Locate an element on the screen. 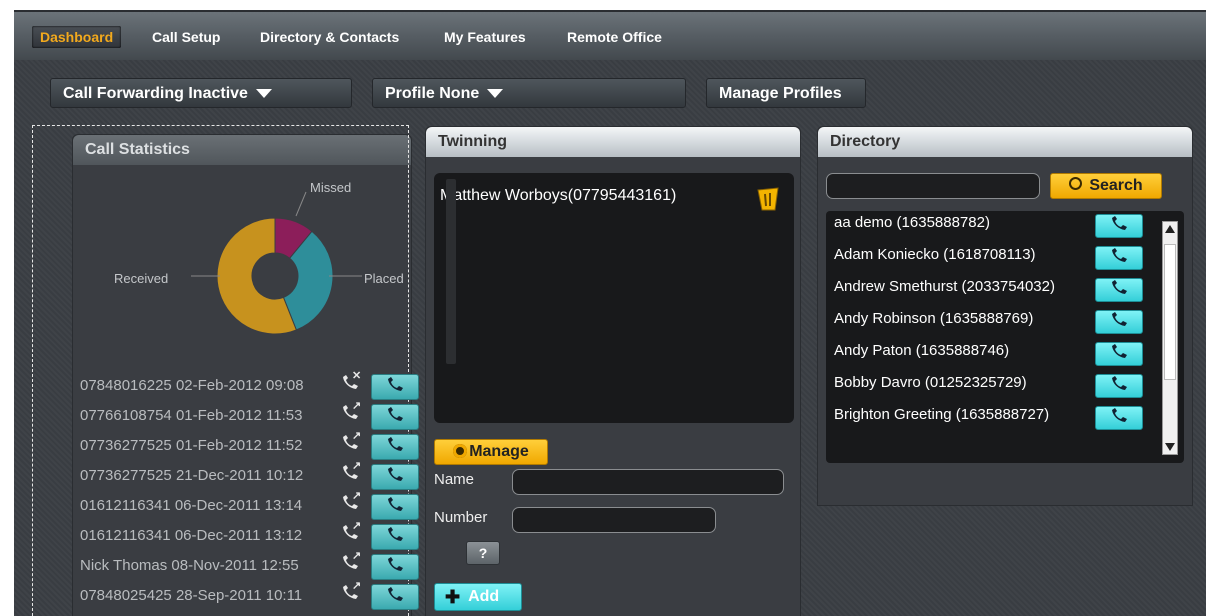 Image resolution: width=1206 pixels, height=616 pixels. call-row-time: 01-Feb-2012 11:52 is located at coordinates (239, 445).